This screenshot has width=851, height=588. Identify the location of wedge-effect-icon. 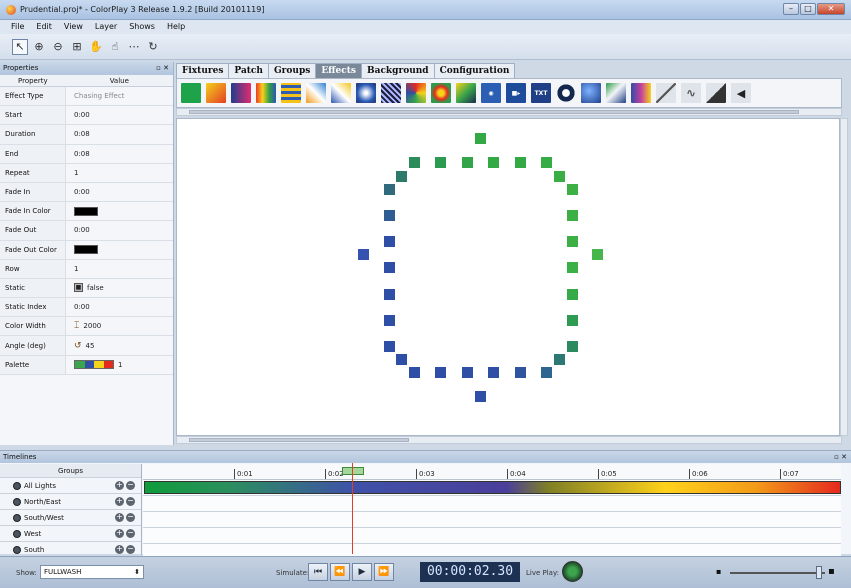
(716, 93).